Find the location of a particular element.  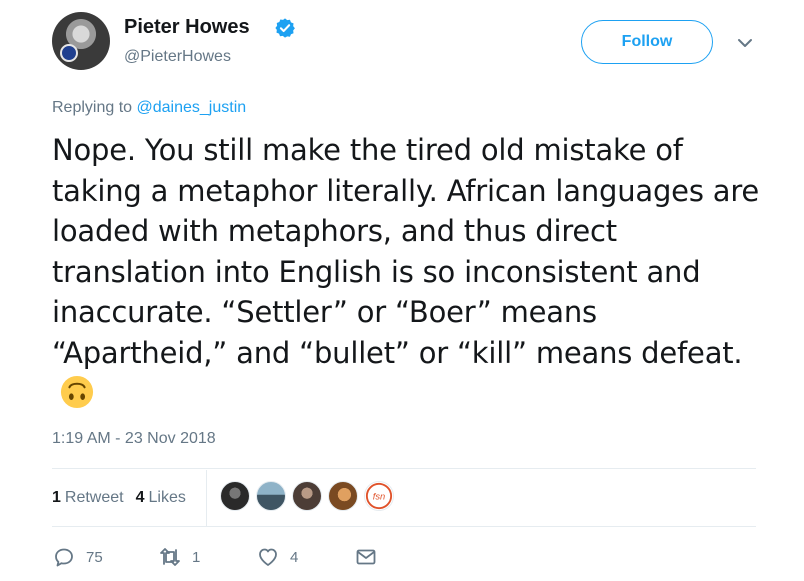

direct-message-button is located at coordinates (366, 557).